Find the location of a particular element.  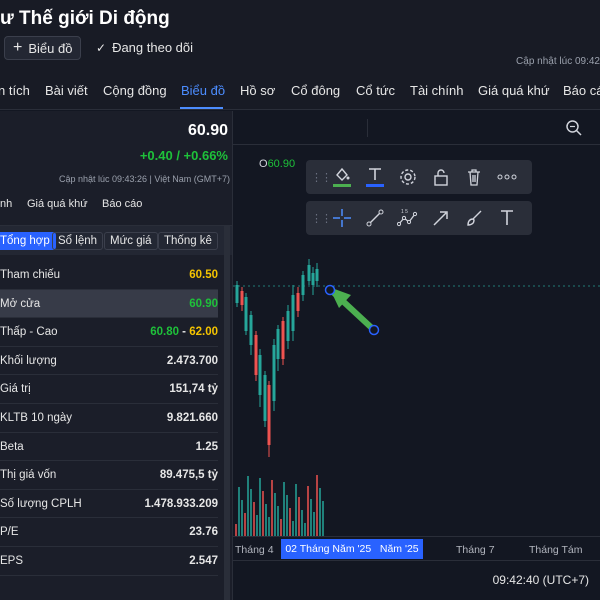

subnav-price-history: Giá quá khứ is located at coordinates (57, 204).